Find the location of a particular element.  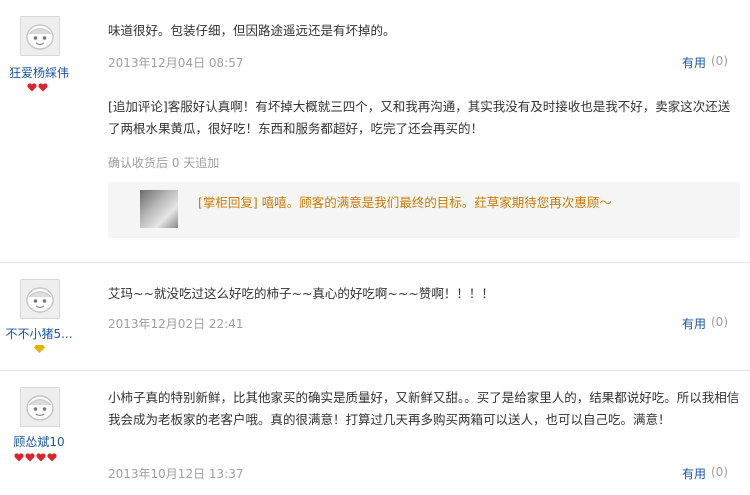

username-link: 顾怂斌10 is located at coordinates (43, 441).